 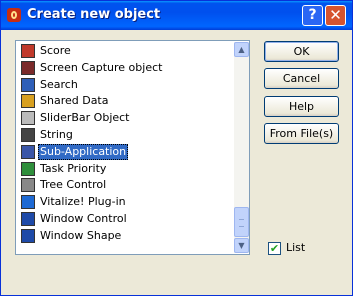 I want to click on camera-icon, so click(x=28, y=67).